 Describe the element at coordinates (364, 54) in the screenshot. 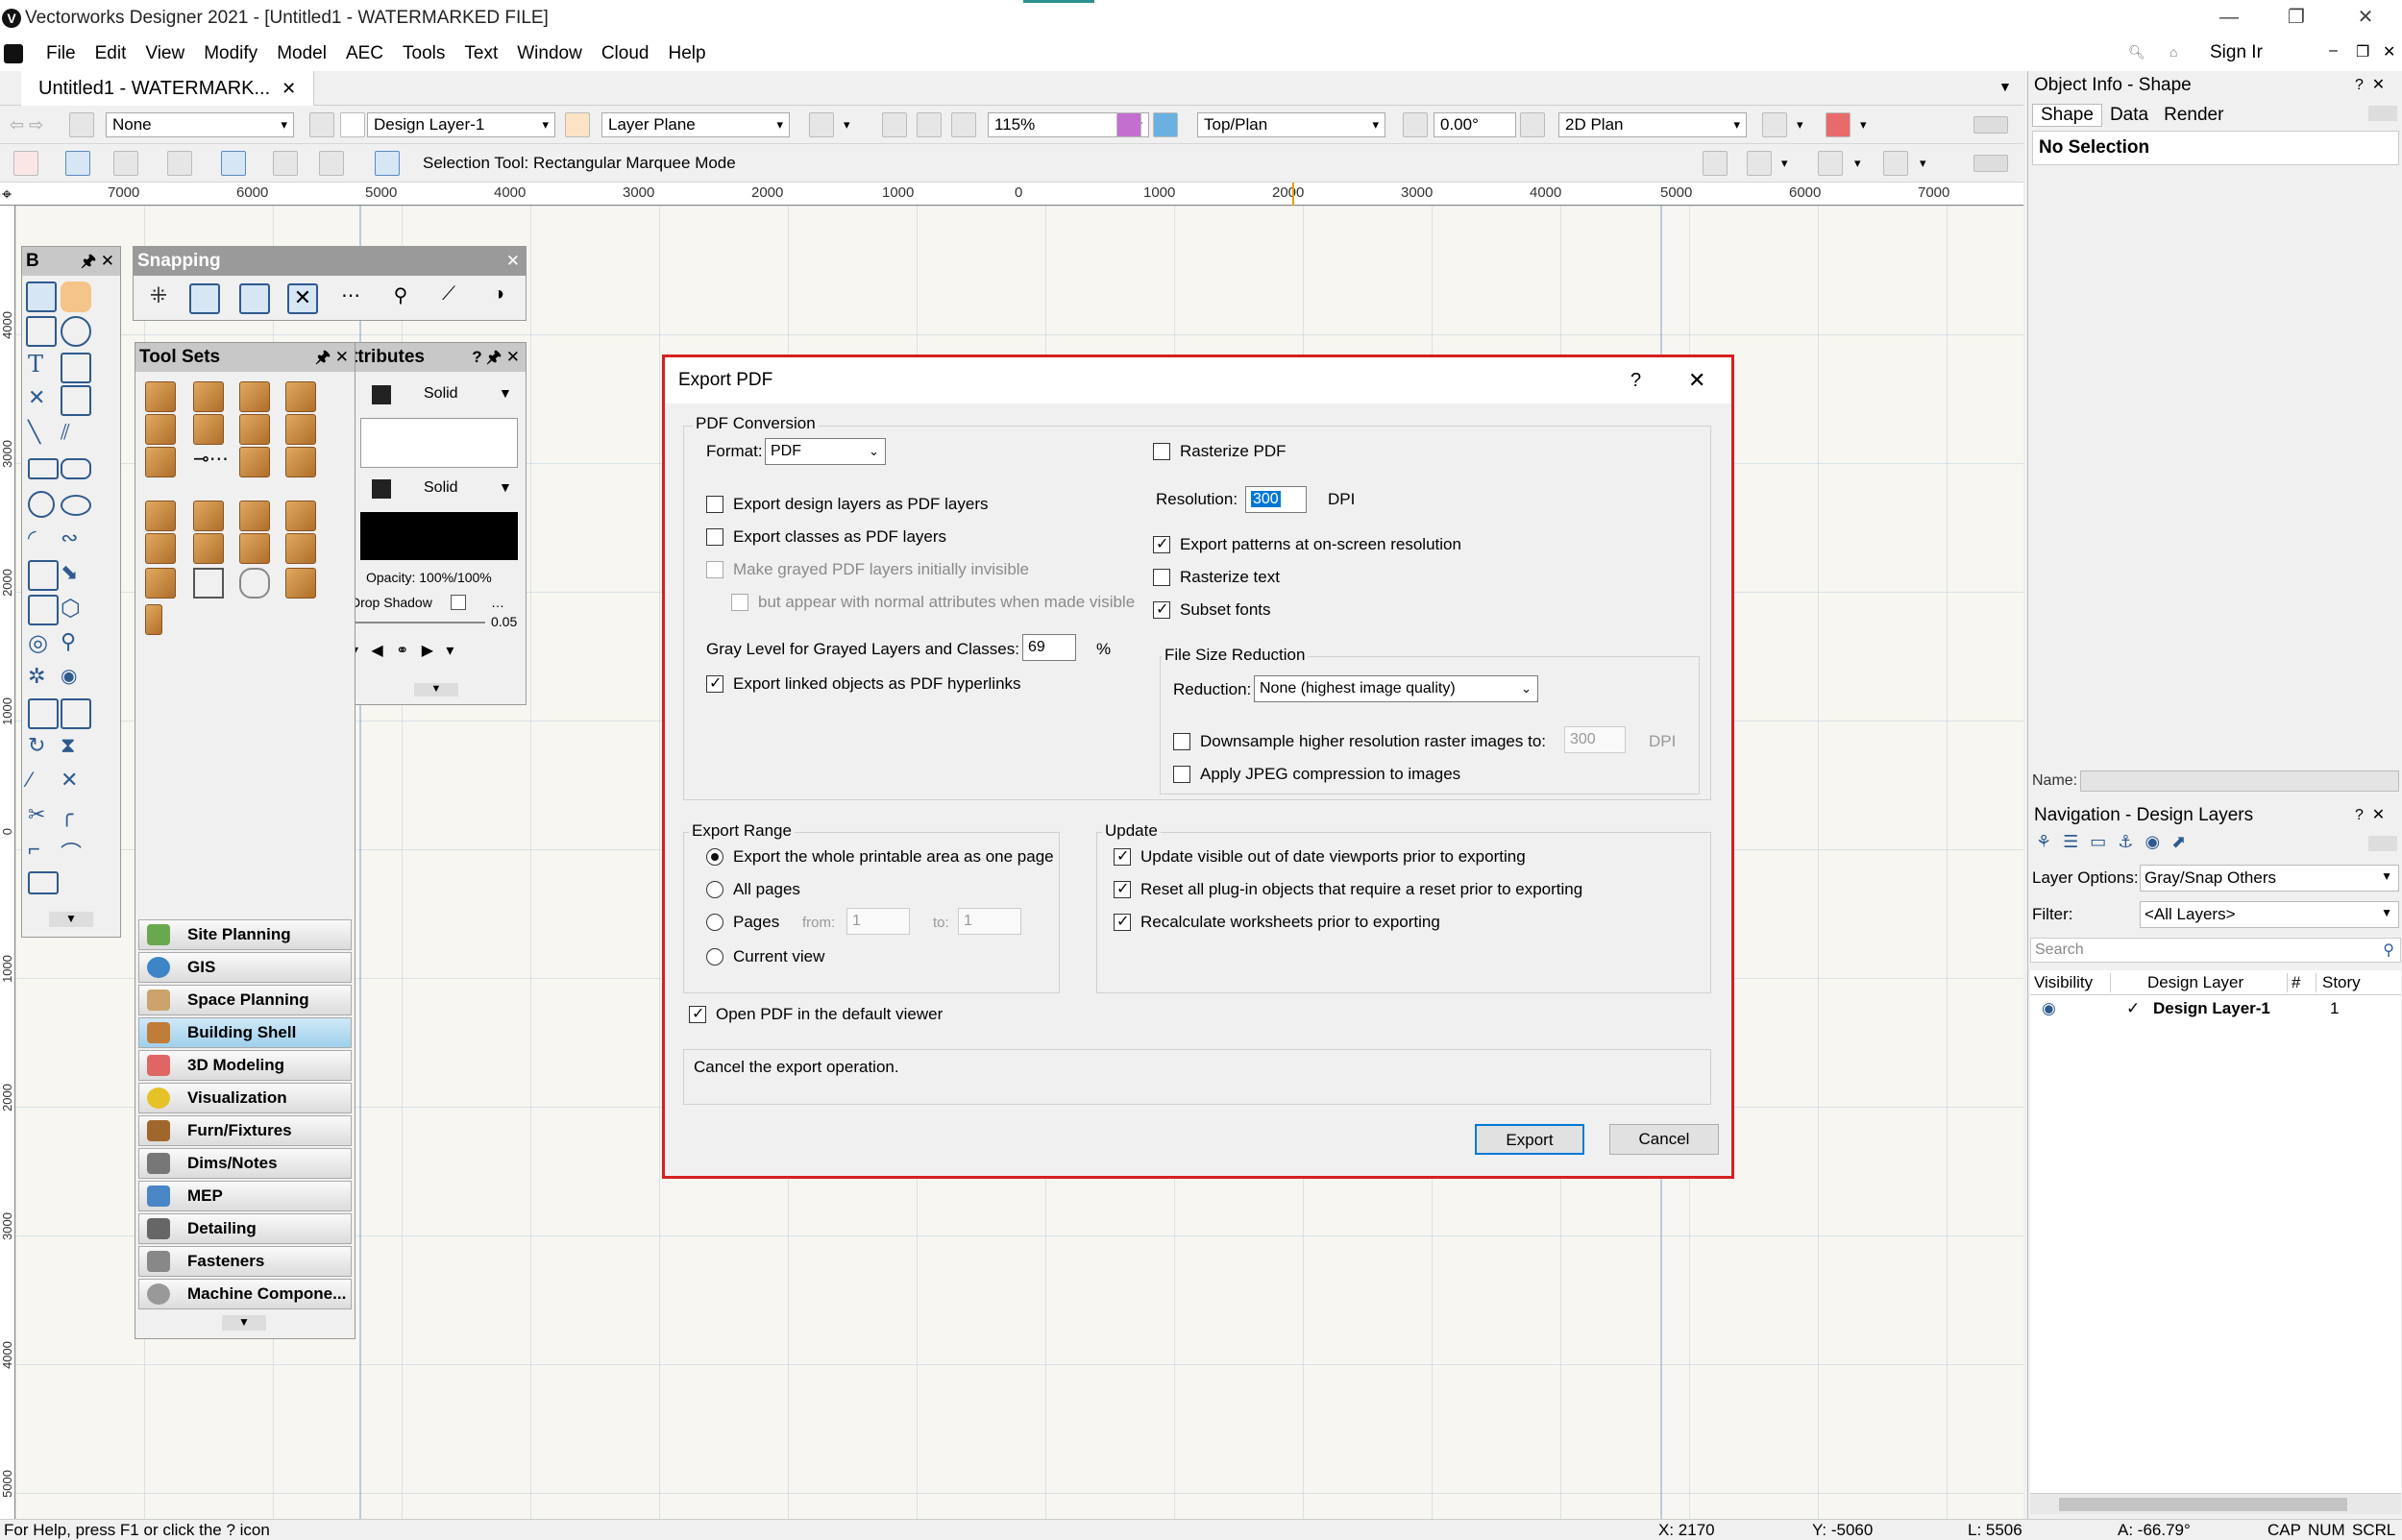

I see `menu-aec: AEC` at that location.